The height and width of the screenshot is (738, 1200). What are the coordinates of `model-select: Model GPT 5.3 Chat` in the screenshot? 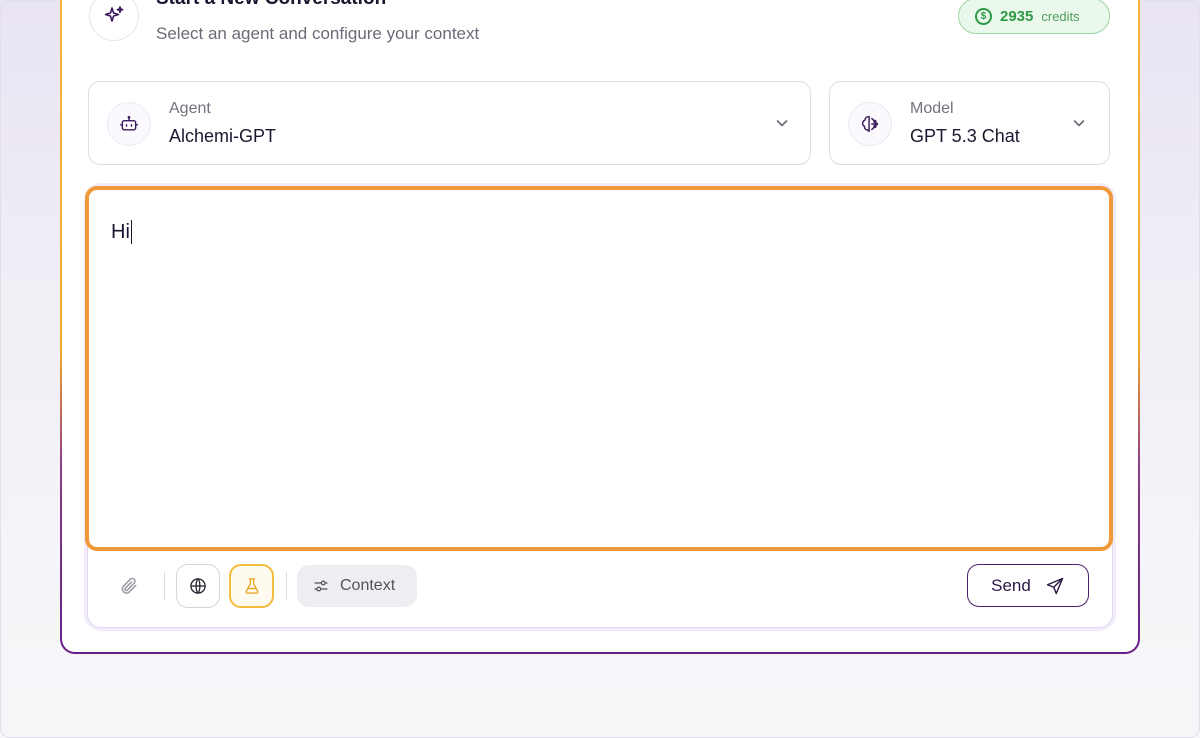 It's located at (969, 123).